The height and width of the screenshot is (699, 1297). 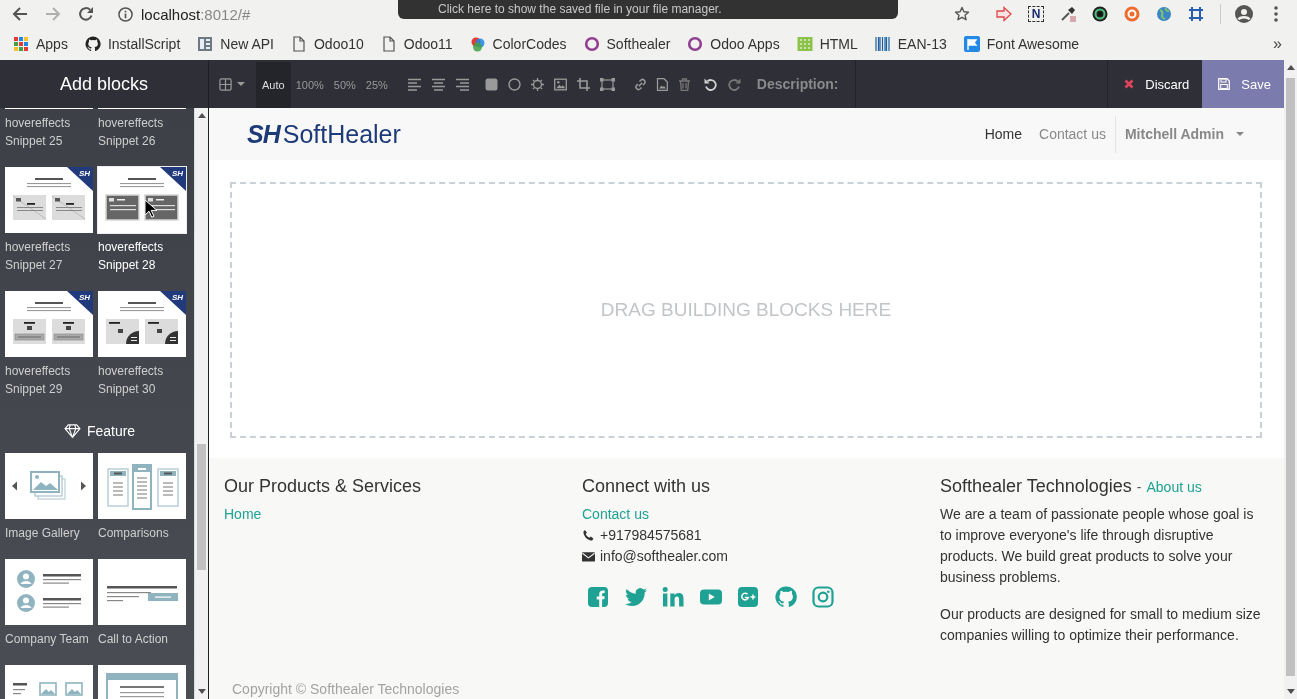 I want to click on profile-icon, so click(x=1244, y=14).